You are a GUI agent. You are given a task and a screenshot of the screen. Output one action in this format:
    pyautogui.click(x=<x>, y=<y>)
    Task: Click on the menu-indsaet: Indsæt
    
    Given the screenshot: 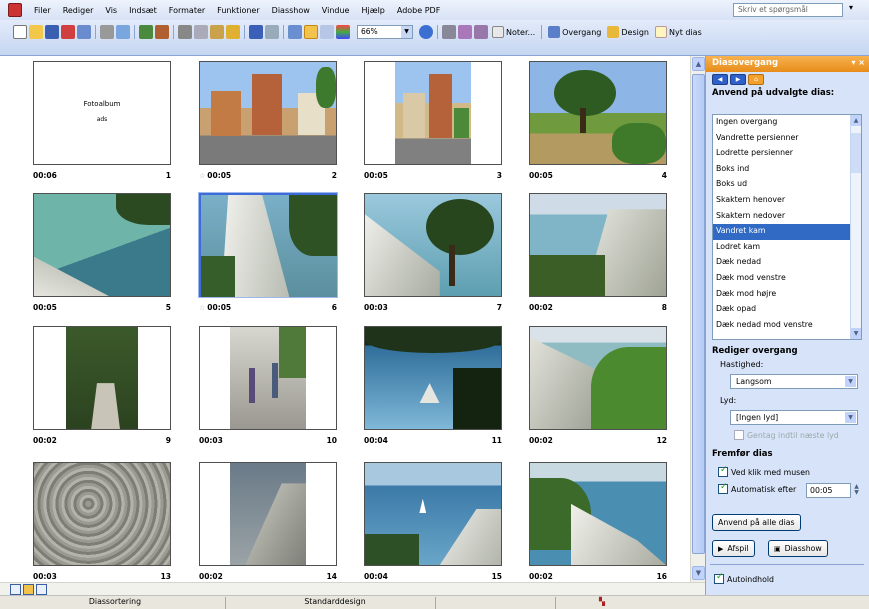 What is the action you would take?
    pyautogui.click(x=143, y=10)
    